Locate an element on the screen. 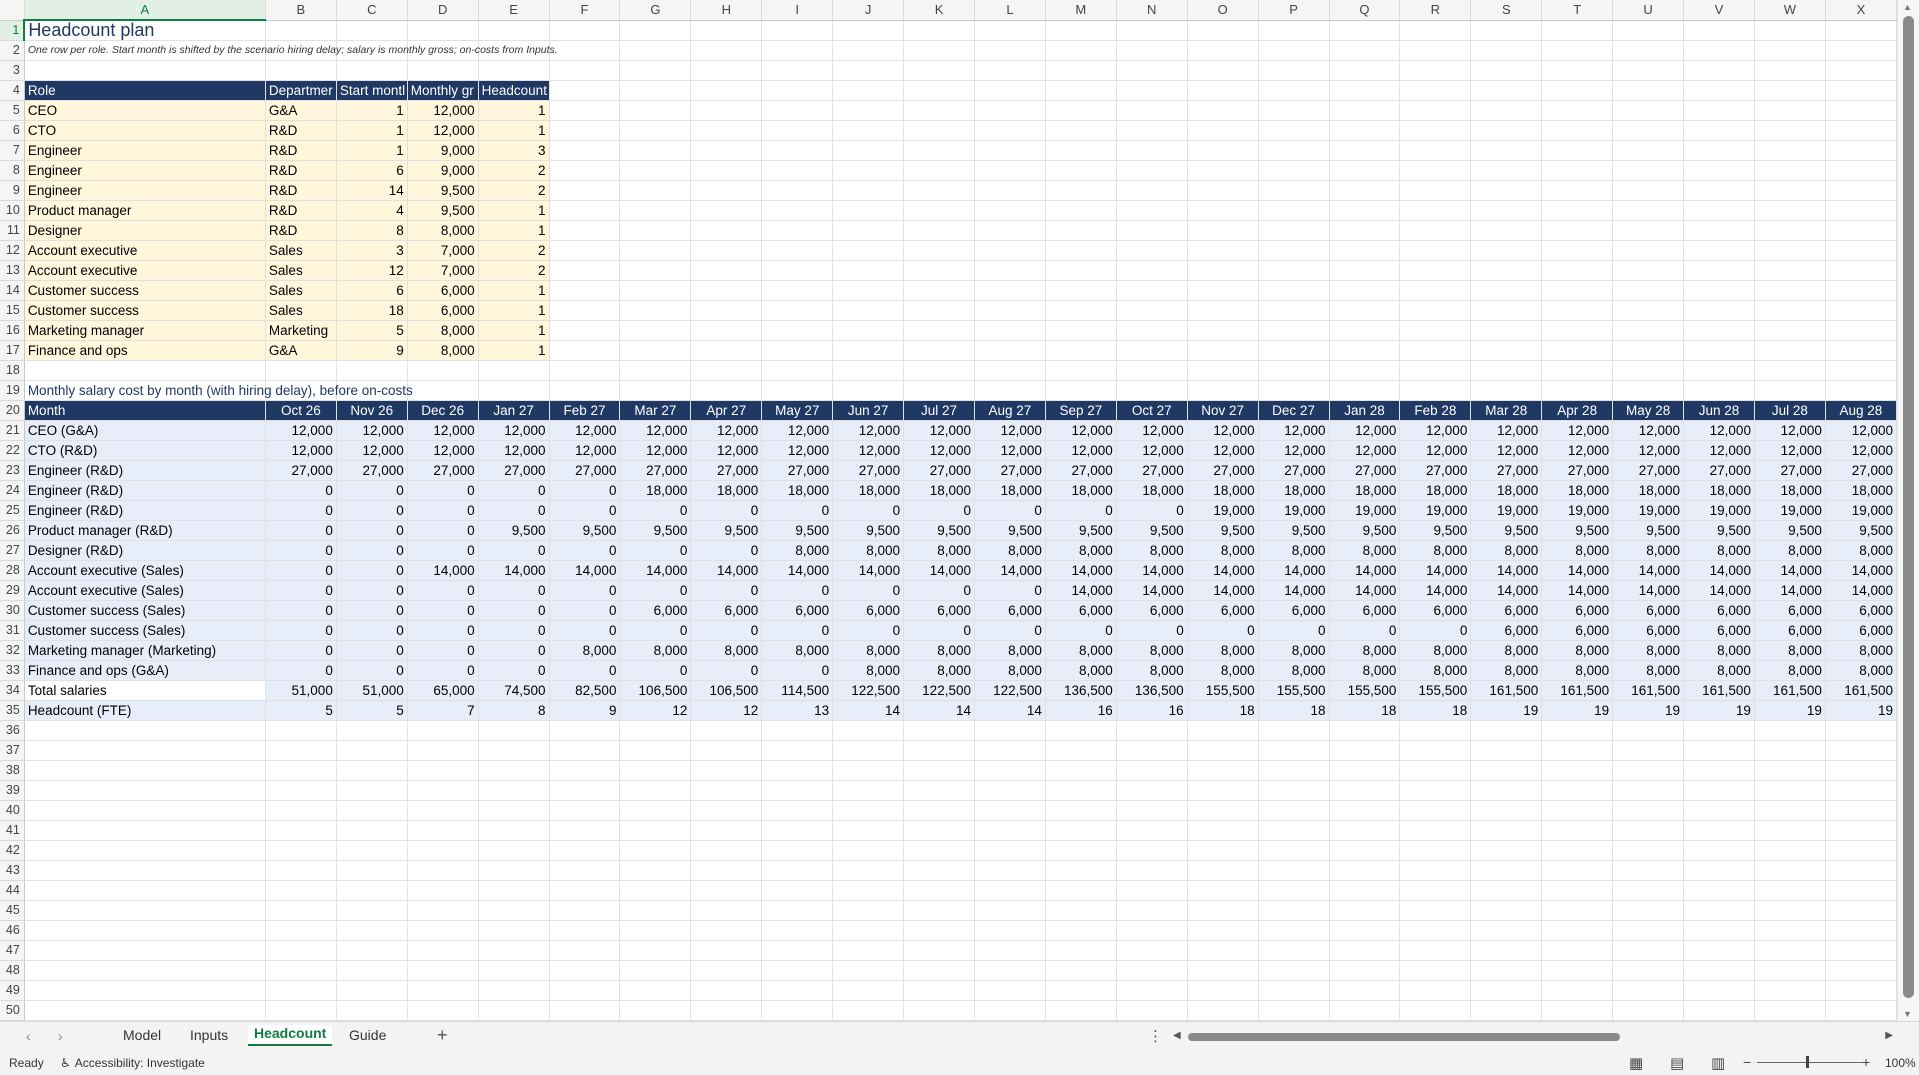  row-header: 37 is located at coordinates (12, 750).